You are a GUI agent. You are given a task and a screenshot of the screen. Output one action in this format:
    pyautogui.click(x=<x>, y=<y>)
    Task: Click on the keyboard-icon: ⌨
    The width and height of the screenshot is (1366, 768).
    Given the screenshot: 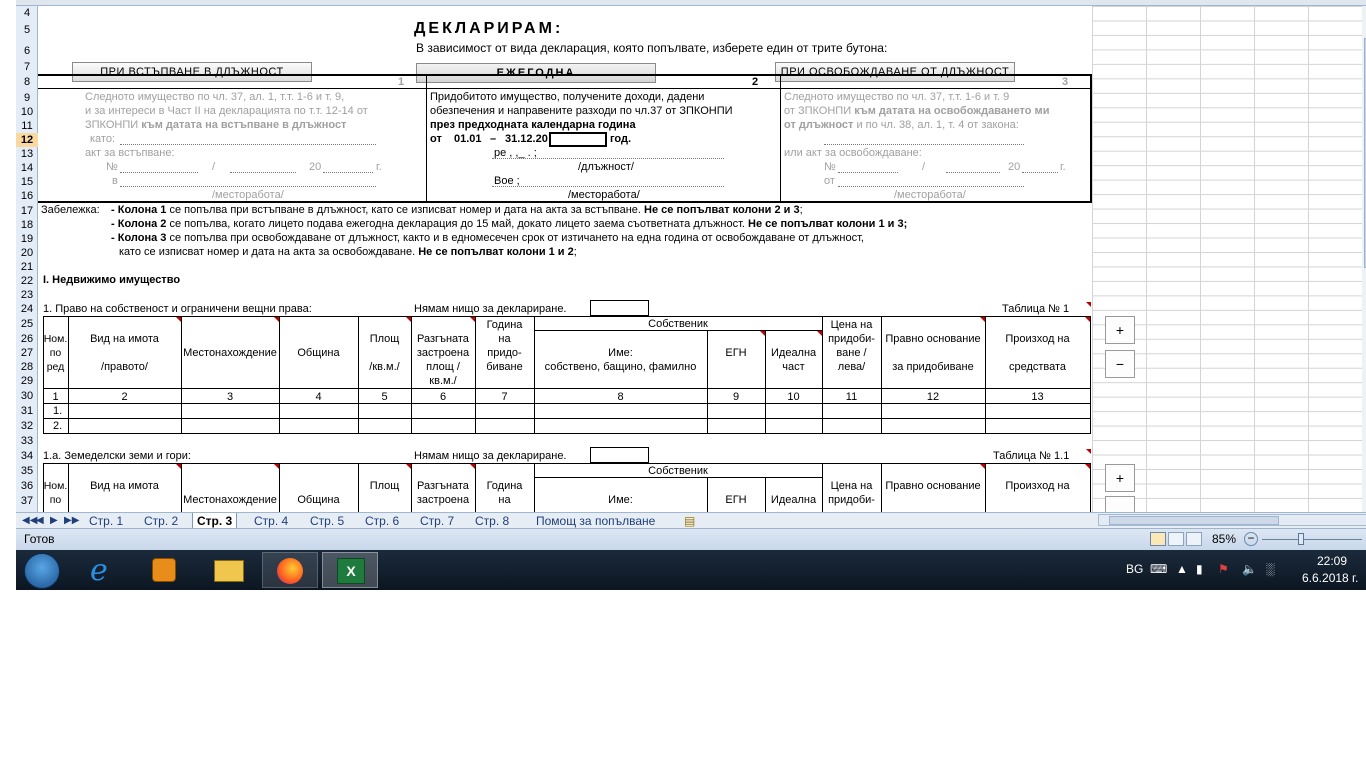 What is the action you would take?
    pyautogui.click(x=1158, y=569)
    